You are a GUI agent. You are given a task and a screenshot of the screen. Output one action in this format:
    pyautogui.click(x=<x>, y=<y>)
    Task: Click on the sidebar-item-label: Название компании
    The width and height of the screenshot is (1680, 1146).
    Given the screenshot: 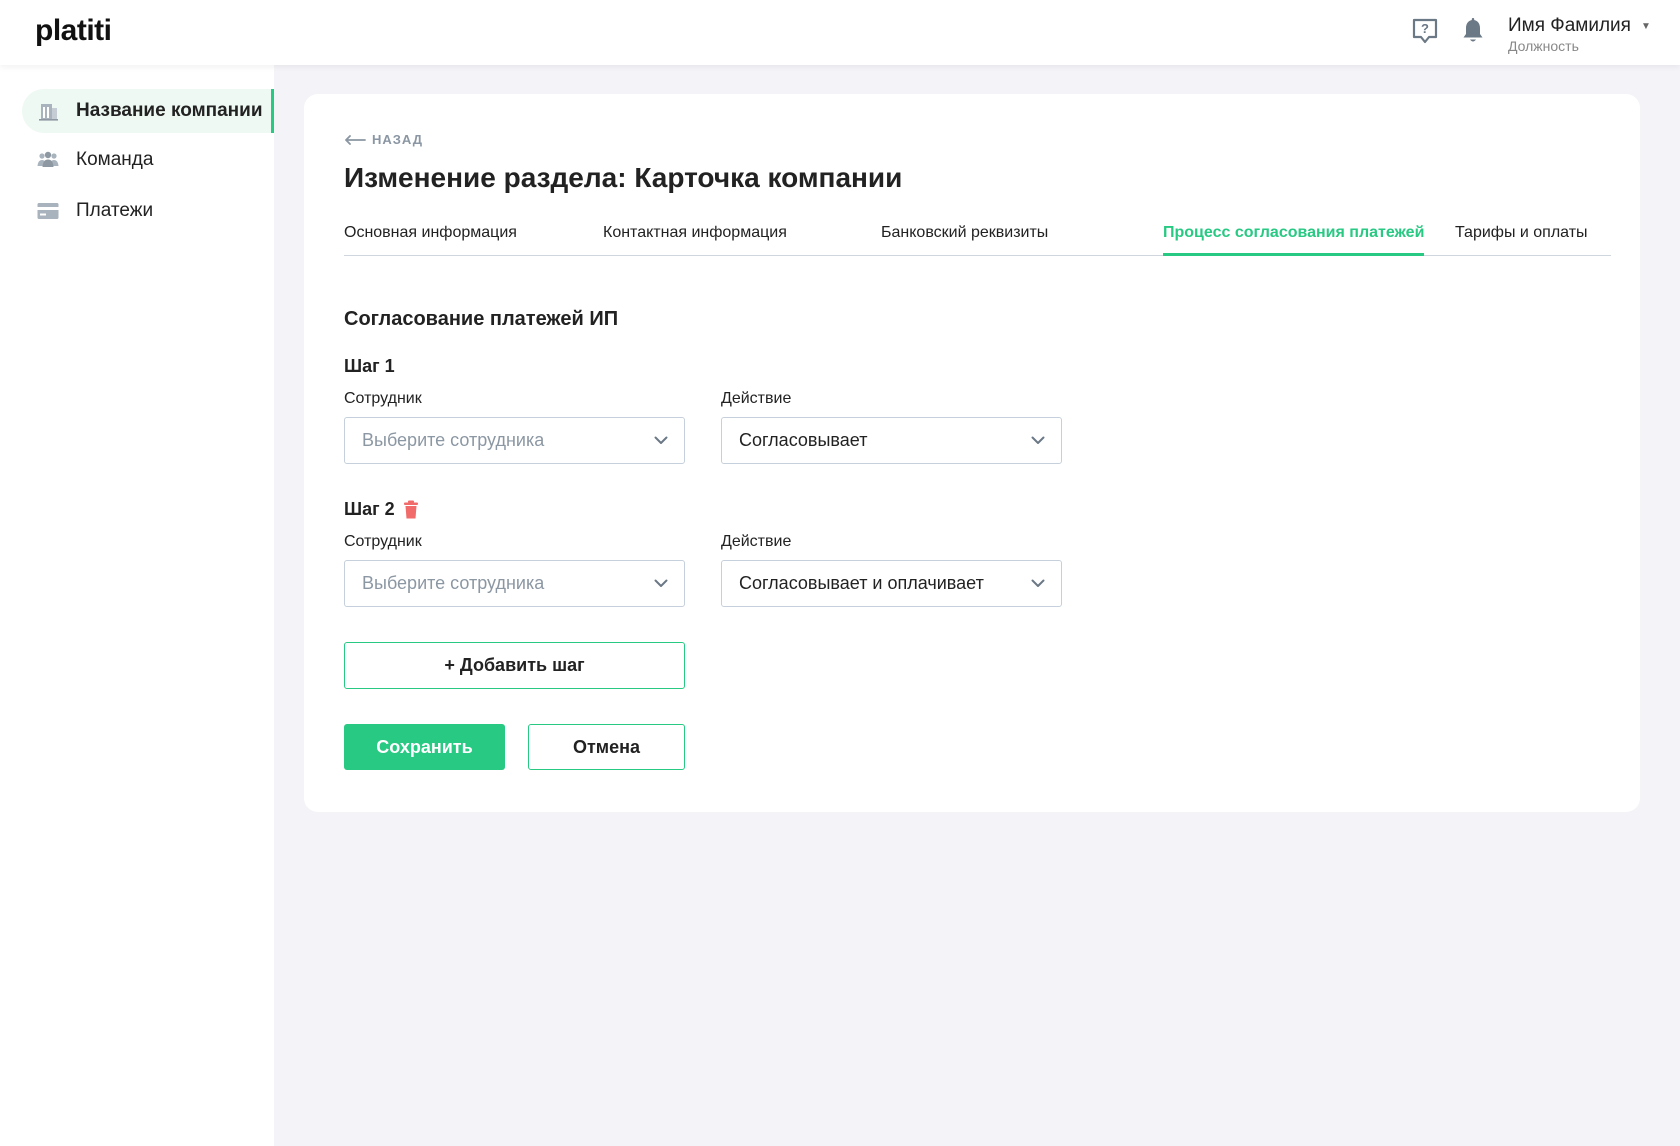 What is the action you would take?
    pyautogui.click(x=169, y=110)
    